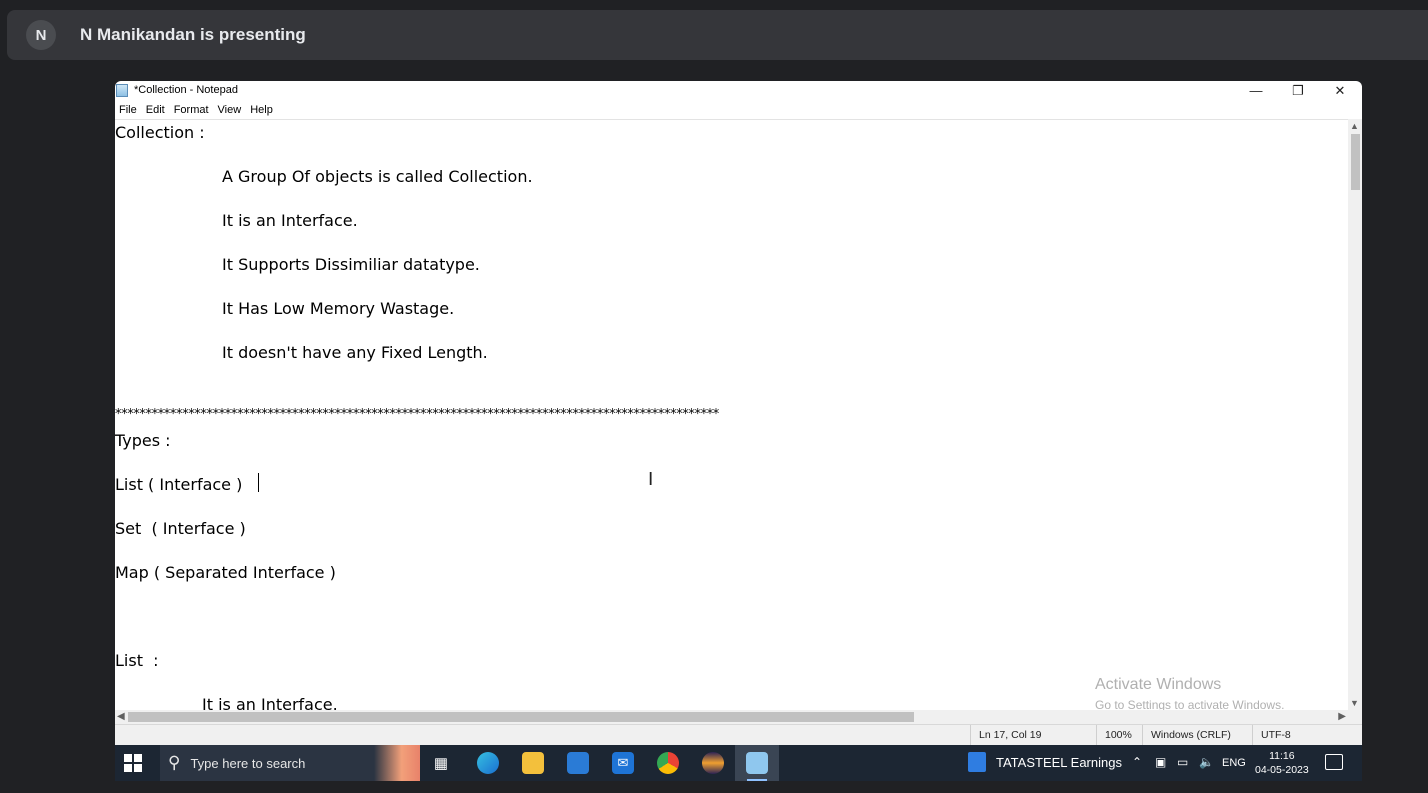  Describe the element at coordinates (192, 110) in the screenshot. I see `menu-format: Format` at that location.